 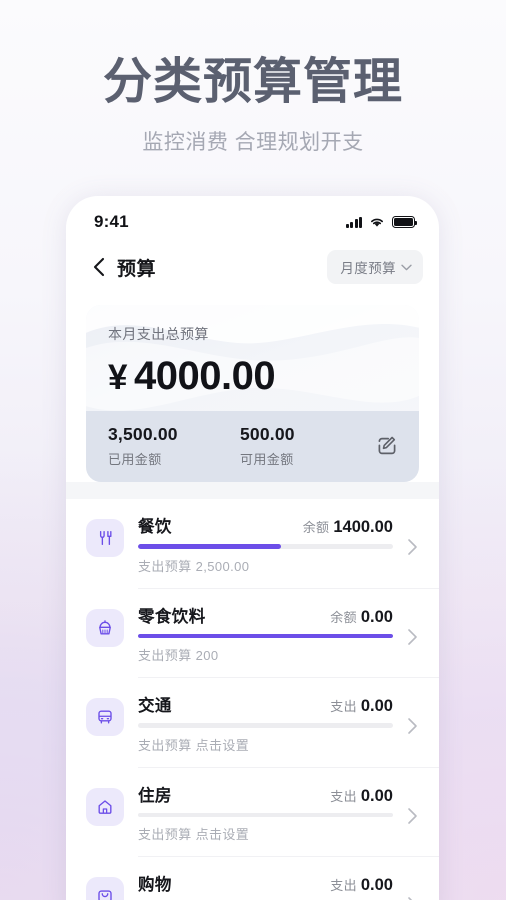 What do you see at coordinates (158, 334) in the screenshot?
I see `budget-card-label: 本月支出总预算` at bounding box center [158, 334].